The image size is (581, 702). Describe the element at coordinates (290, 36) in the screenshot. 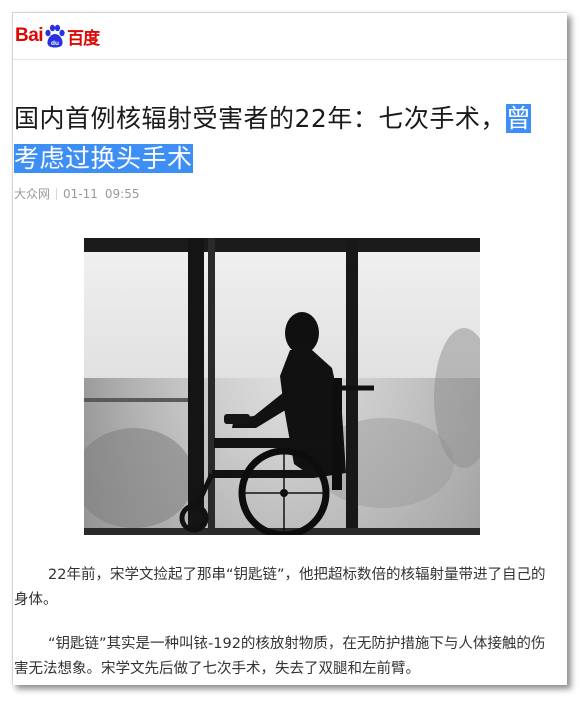

I see `top-bar: Bai du 百度` at that location.